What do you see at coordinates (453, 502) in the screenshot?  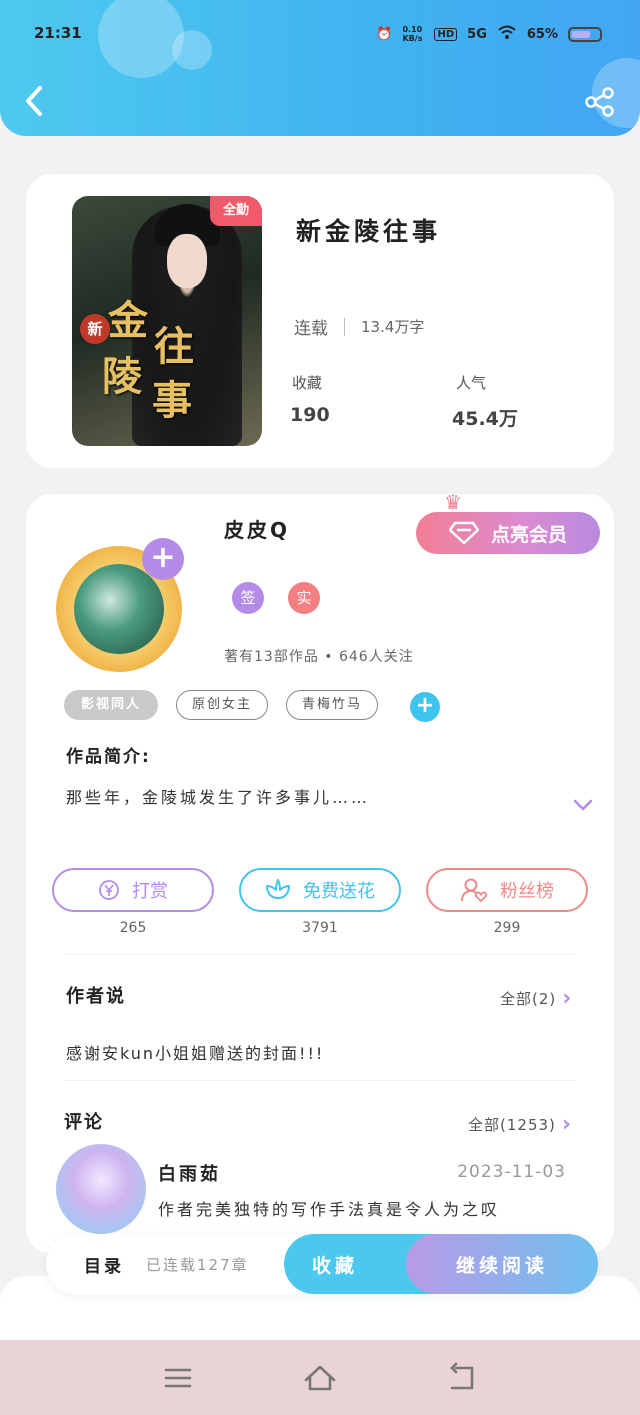 I see `crown-icon: ♛` at bounding box center [453, 502].